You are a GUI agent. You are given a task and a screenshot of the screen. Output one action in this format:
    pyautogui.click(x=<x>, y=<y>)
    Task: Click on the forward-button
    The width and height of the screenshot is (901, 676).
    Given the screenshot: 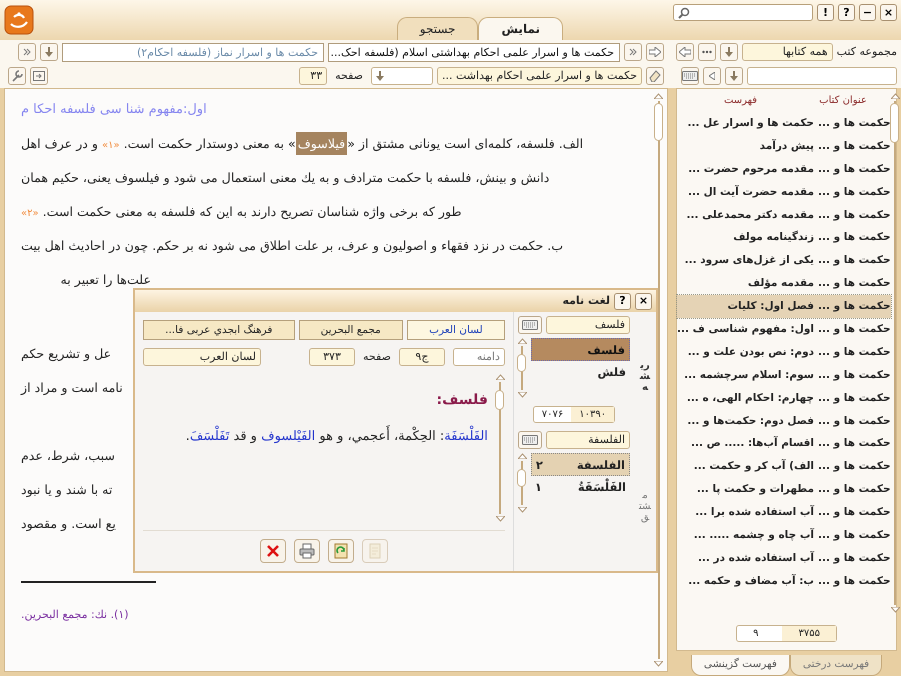 What is the action you would take?
    pyautogui.click(x=655, y=52)
    